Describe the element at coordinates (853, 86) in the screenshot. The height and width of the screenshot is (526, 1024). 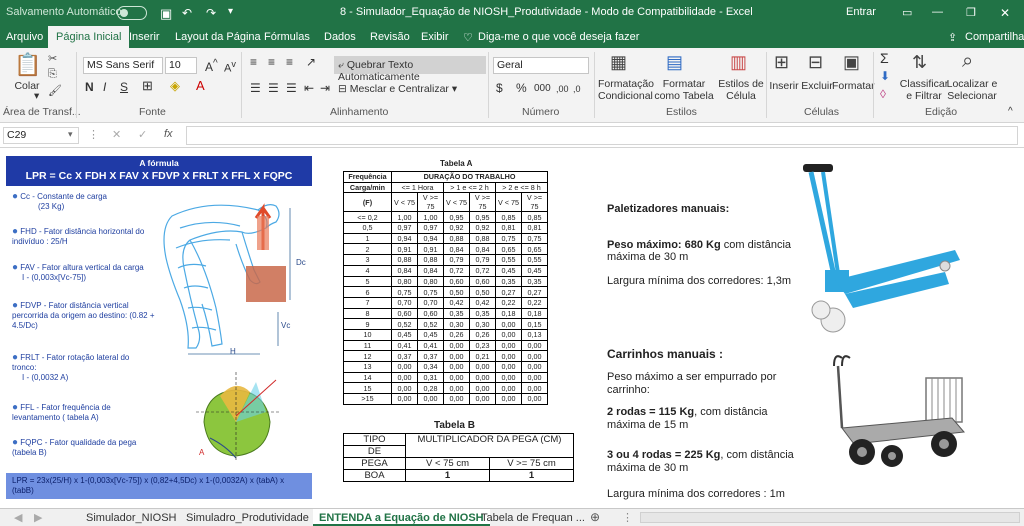
I see `format-button: Formatar` at that location.